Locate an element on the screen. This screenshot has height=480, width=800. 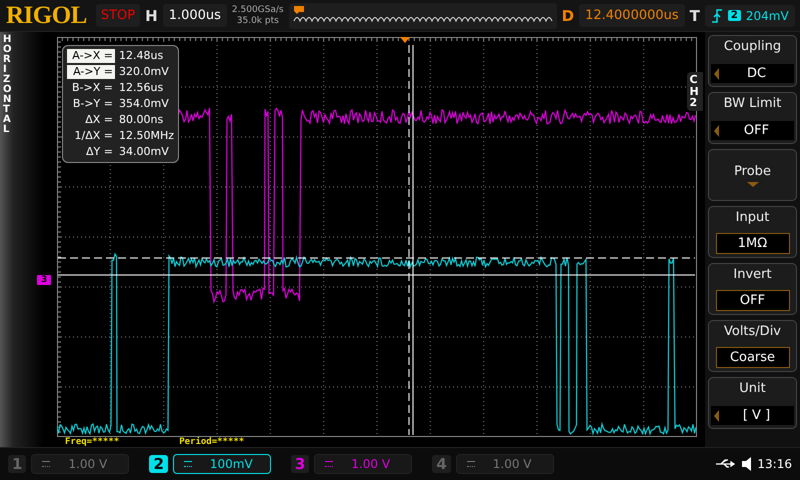
readout-label: ΔX = is located at coordinates (99, 120).